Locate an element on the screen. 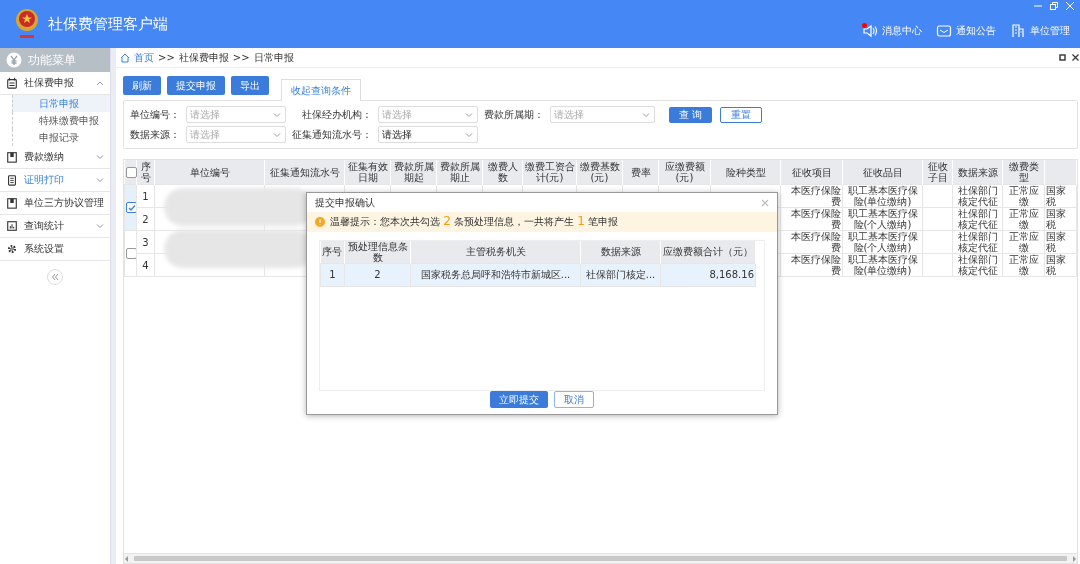 This screenshot has width=1080, height=564. query-tab: 收起查询条件 is located at coordinates (321, 90).